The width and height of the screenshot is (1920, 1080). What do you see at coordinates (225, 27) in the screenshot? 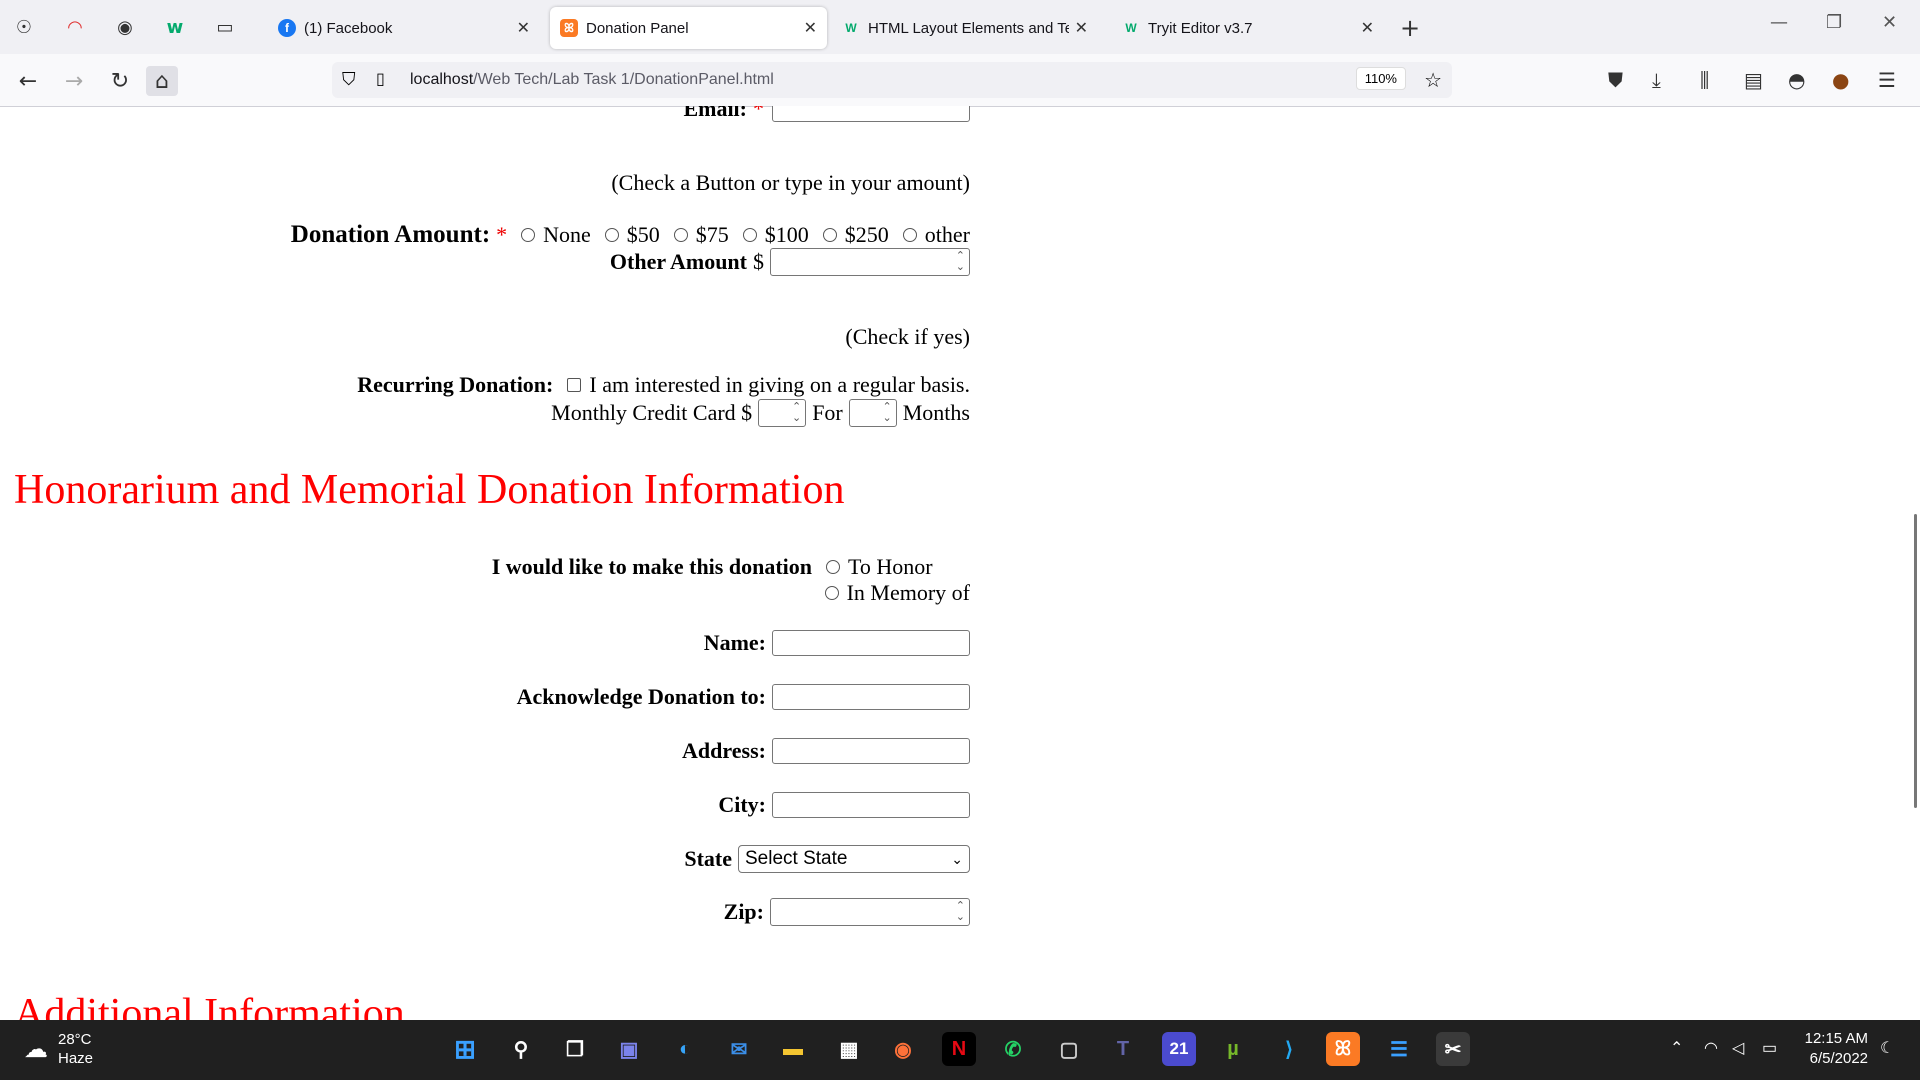
I see `pinned-tab-tv-icon: ▭` at bounding box center [225, 27].